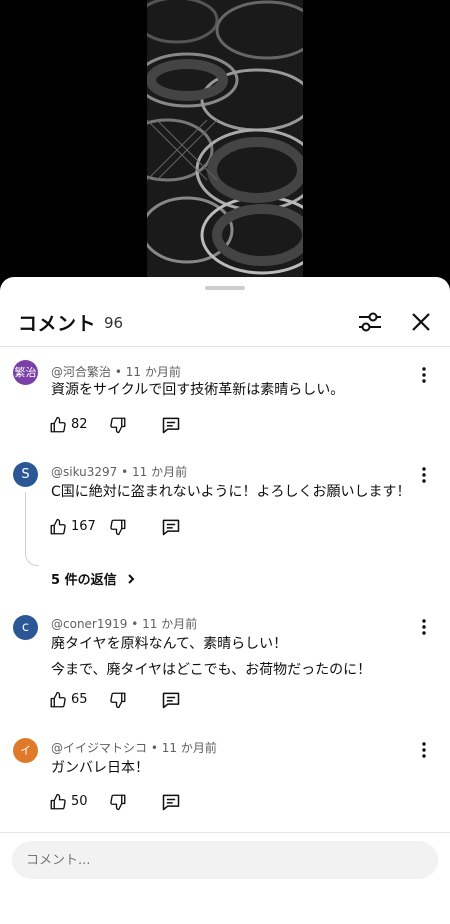 This screenshot has width=450, height=924. Describe the element at coordinates (57, 324) in the screenshot. I see `comments-title: コメント` at that location.